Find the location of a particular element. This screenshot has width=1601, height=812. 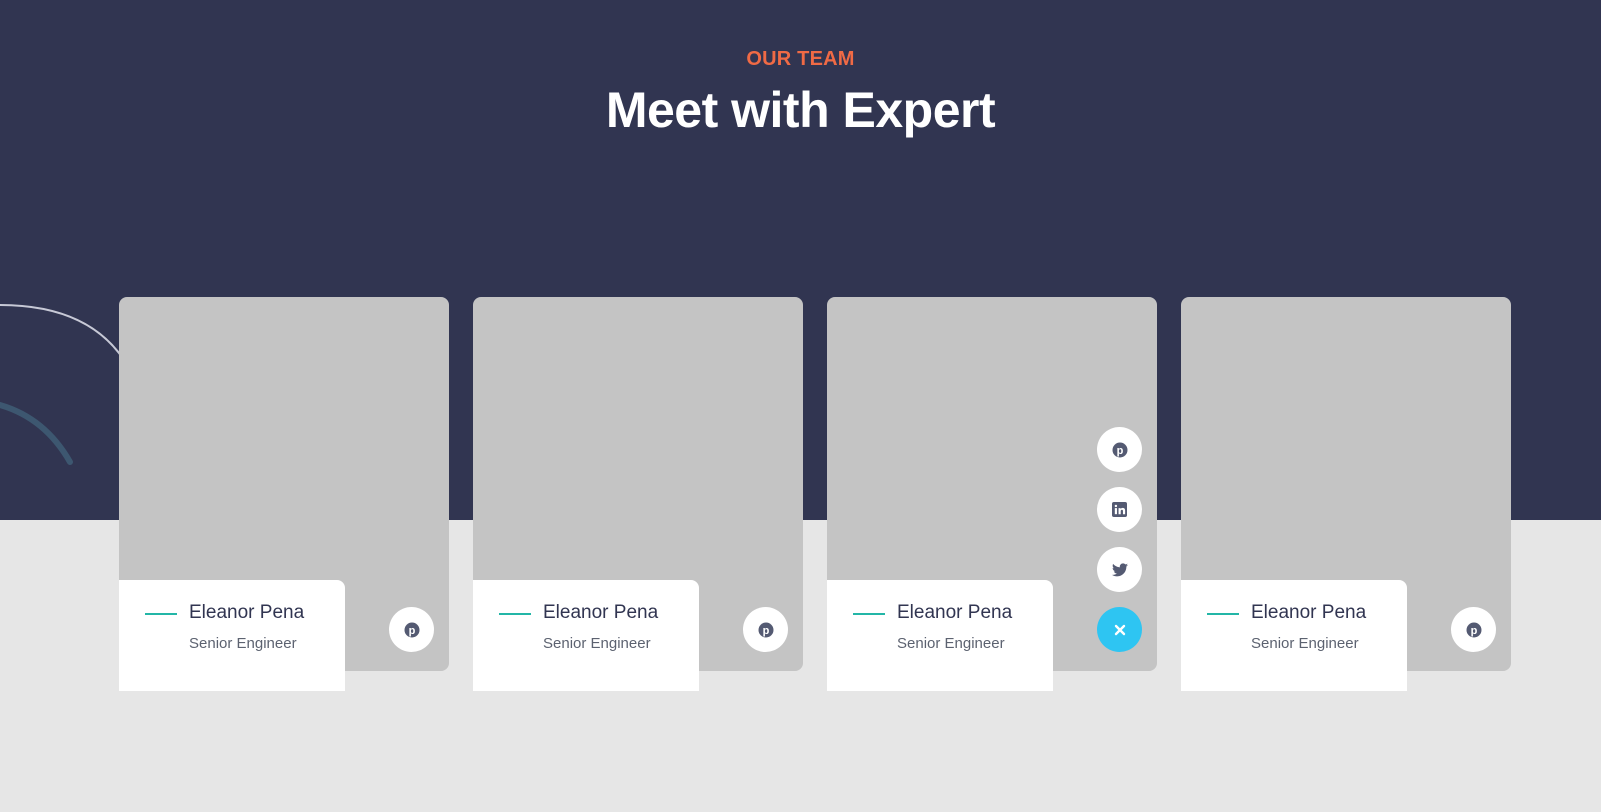

twitter-button is located at coordinates (1119, 569).